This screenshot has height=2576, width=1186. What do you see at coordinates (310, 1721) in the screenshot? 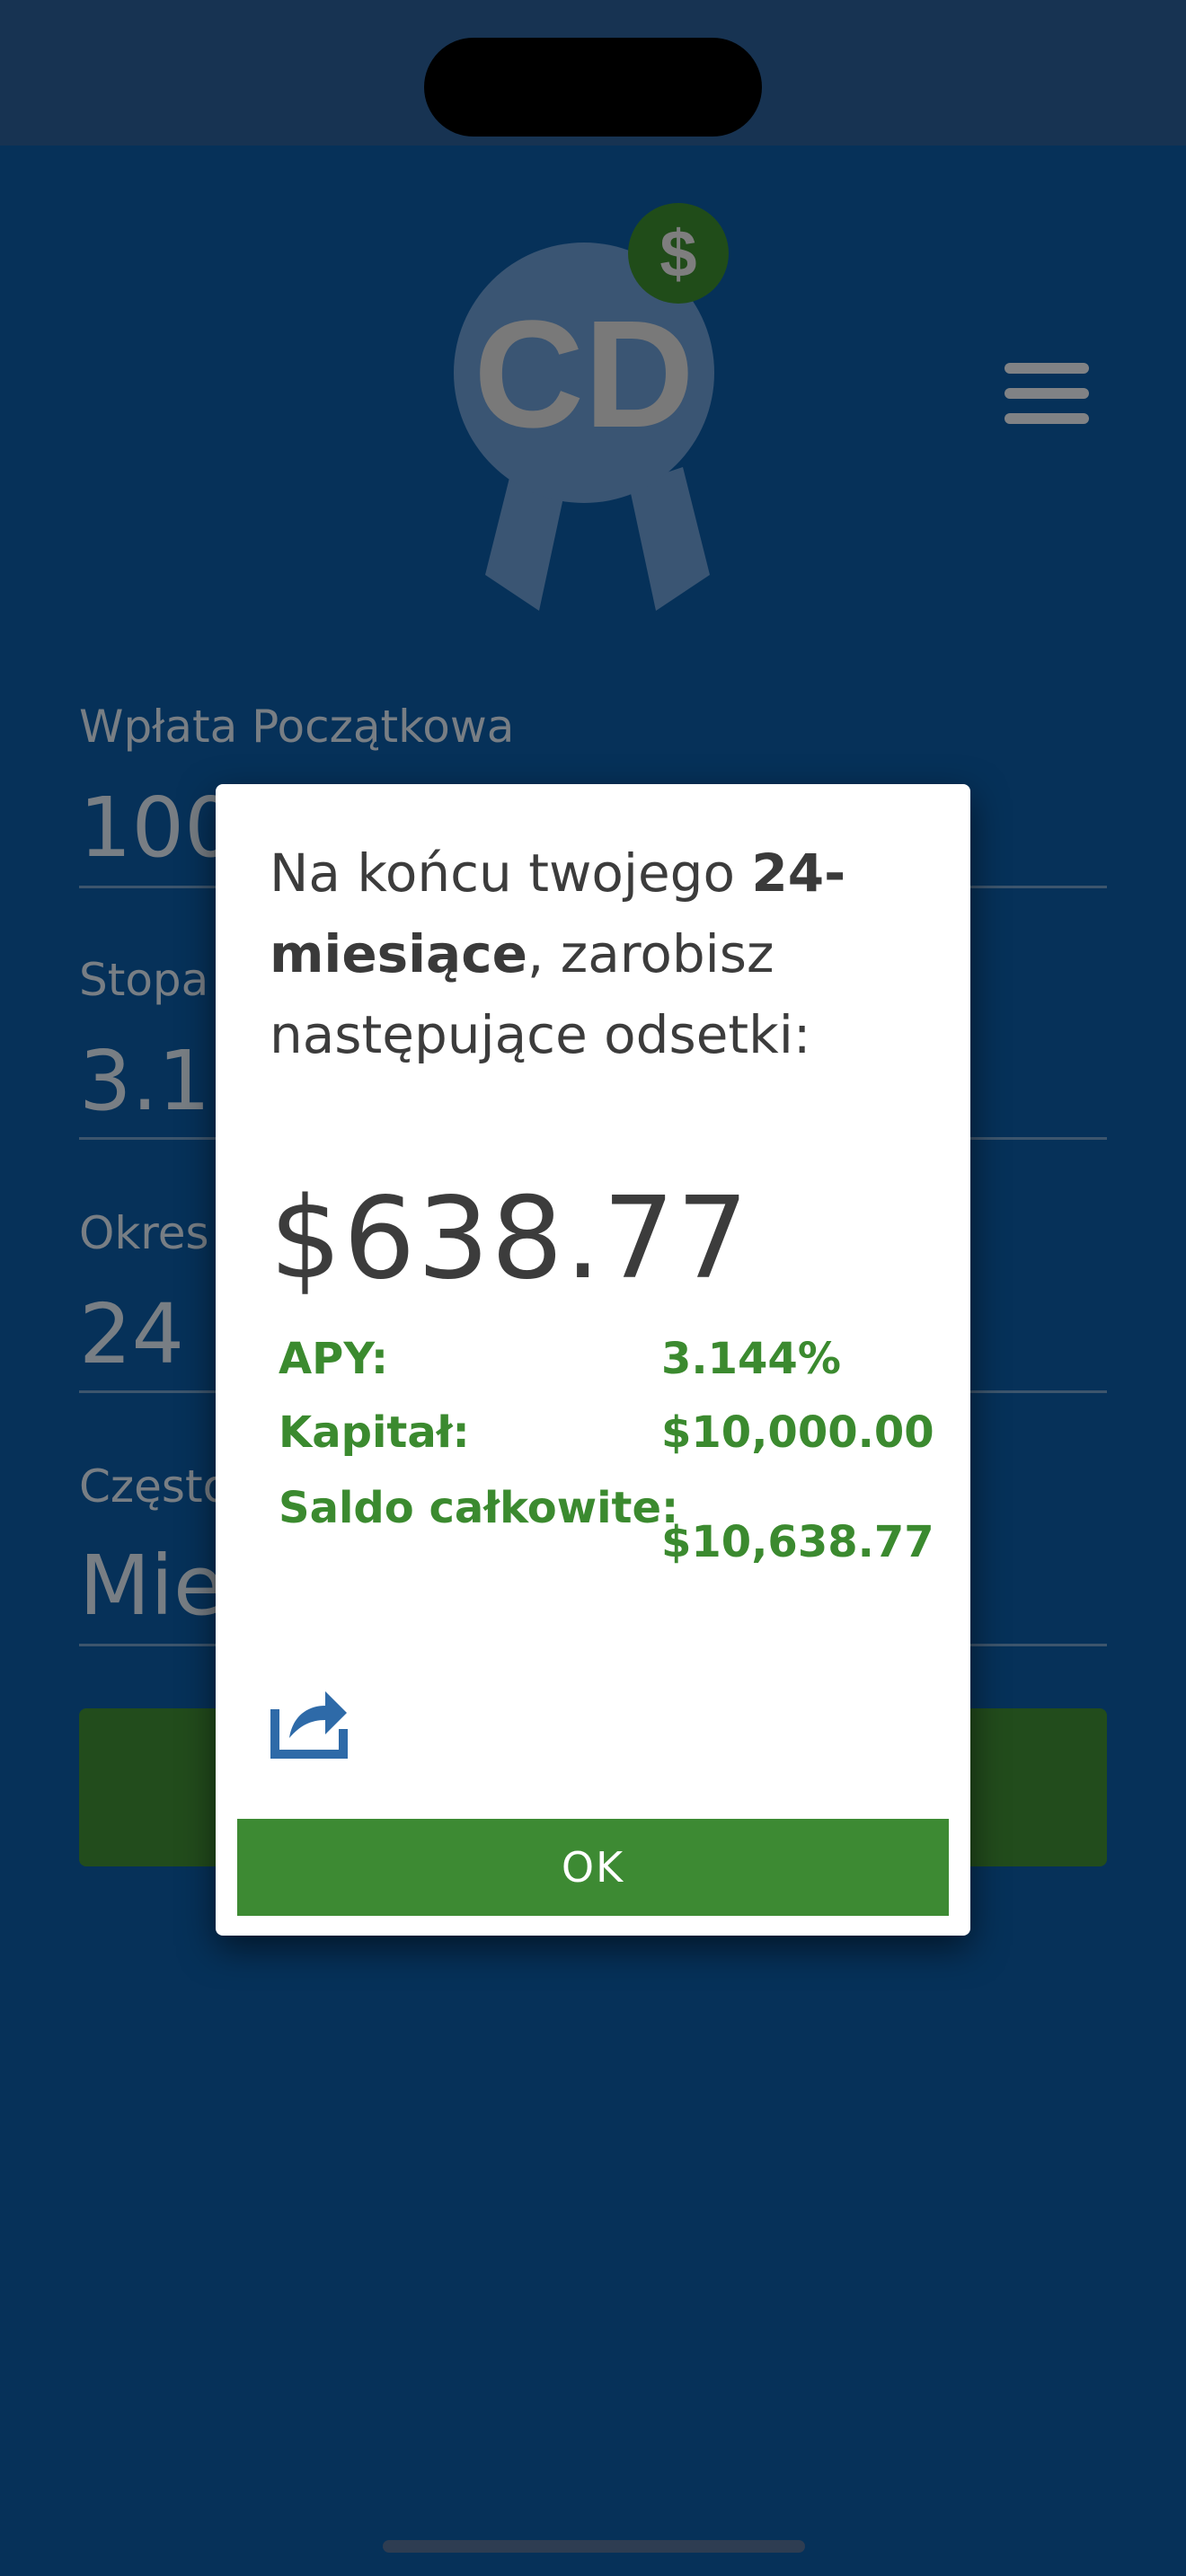
I see `share-icon` at bounding box center [310, 1721].